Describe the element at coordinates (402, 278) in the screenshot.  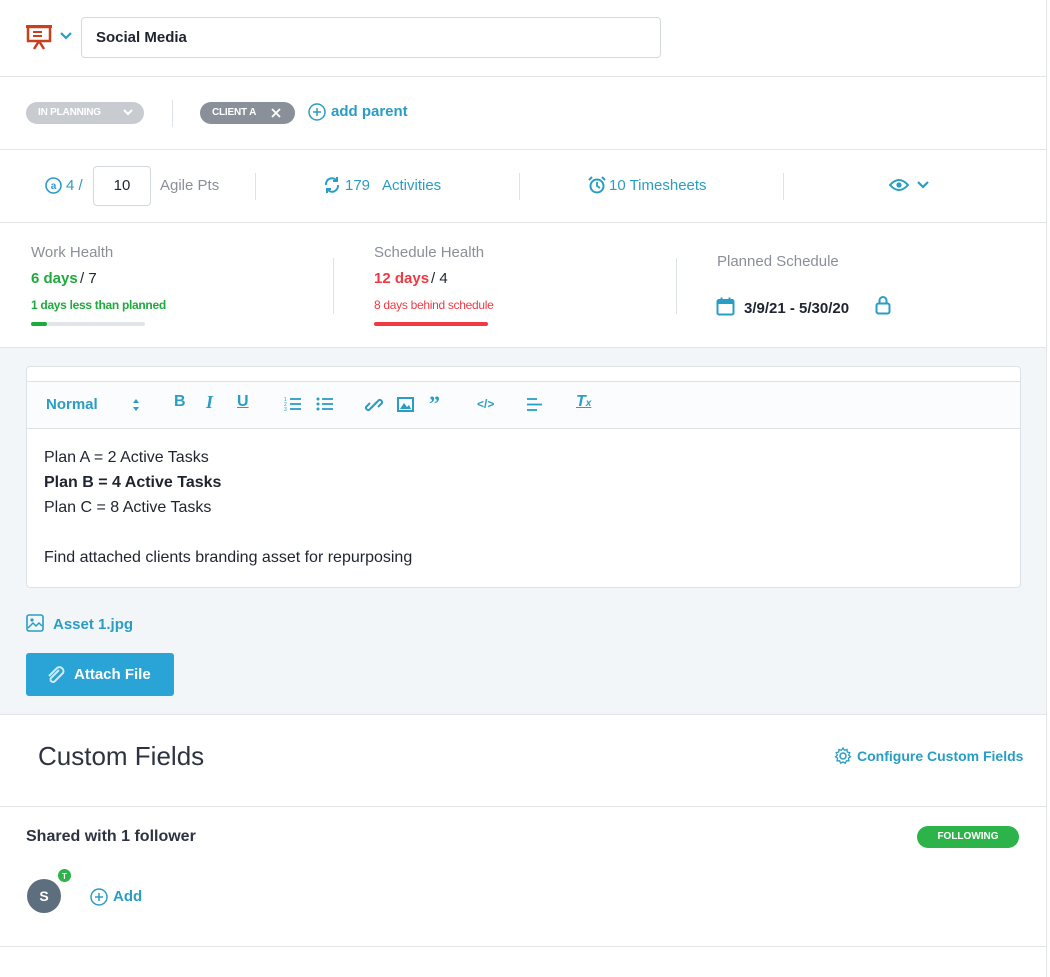
I see `schedule-health-days: 12 days` at that location.